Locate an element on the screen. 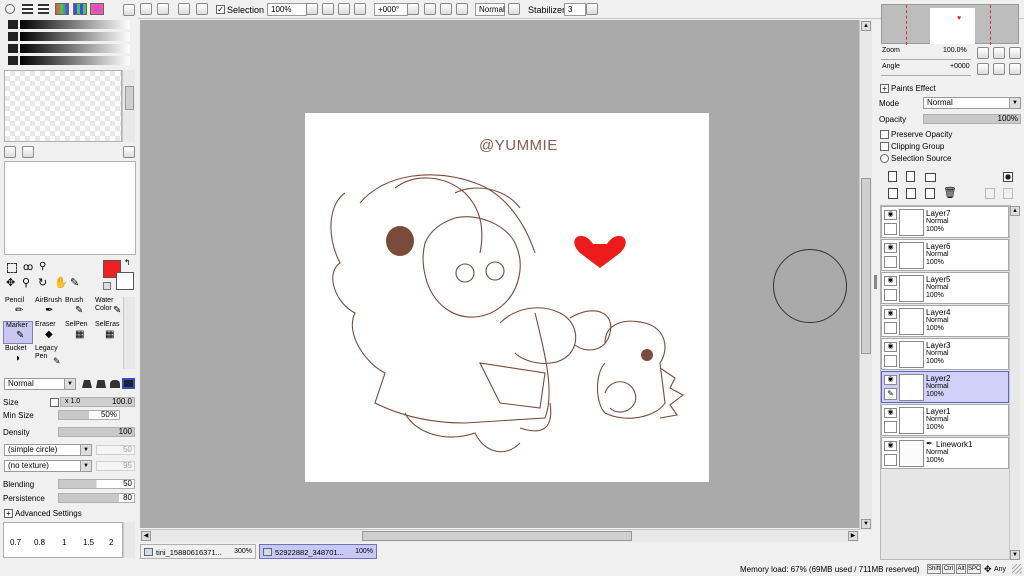 The height and width of the screenshot is (576, 1024). palette-icon is located at coordinates (97, 9).